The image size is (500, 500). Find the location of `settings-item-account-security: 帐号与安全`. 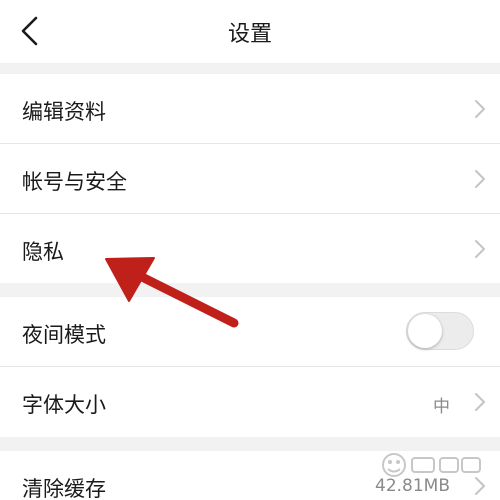

settings-item-account-security: 帐号与安全 is located at coordinates (250, 178).